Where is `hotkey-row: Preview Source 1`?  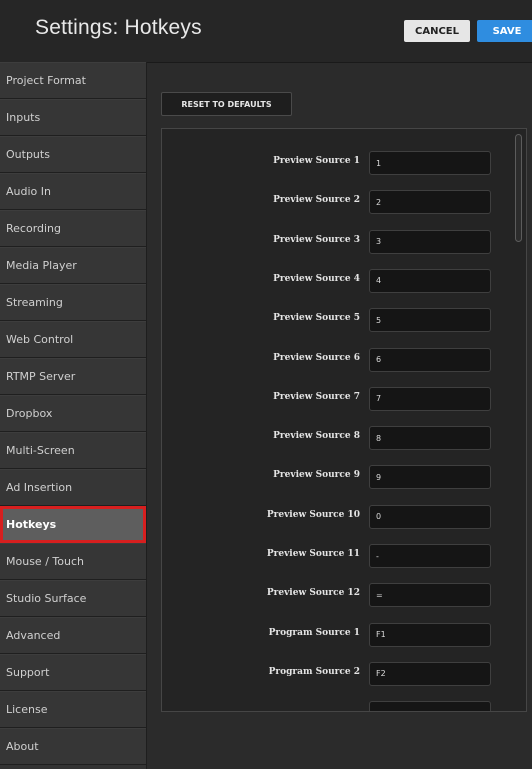
hotkey-row: Preview Source 1 is located at coordinates (332, 163).